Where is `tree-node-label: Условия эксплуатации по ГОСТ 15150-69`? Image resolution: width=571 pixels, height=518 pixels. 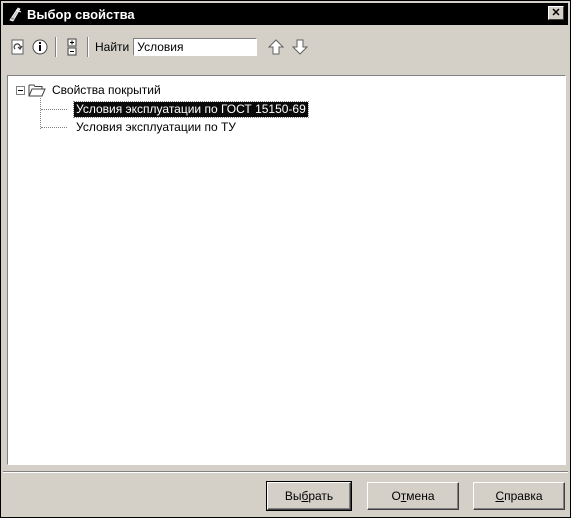
tree-node-label: Условия эксплуатации по ГОСТ 15150-69 is located at coordinates (191, 109).